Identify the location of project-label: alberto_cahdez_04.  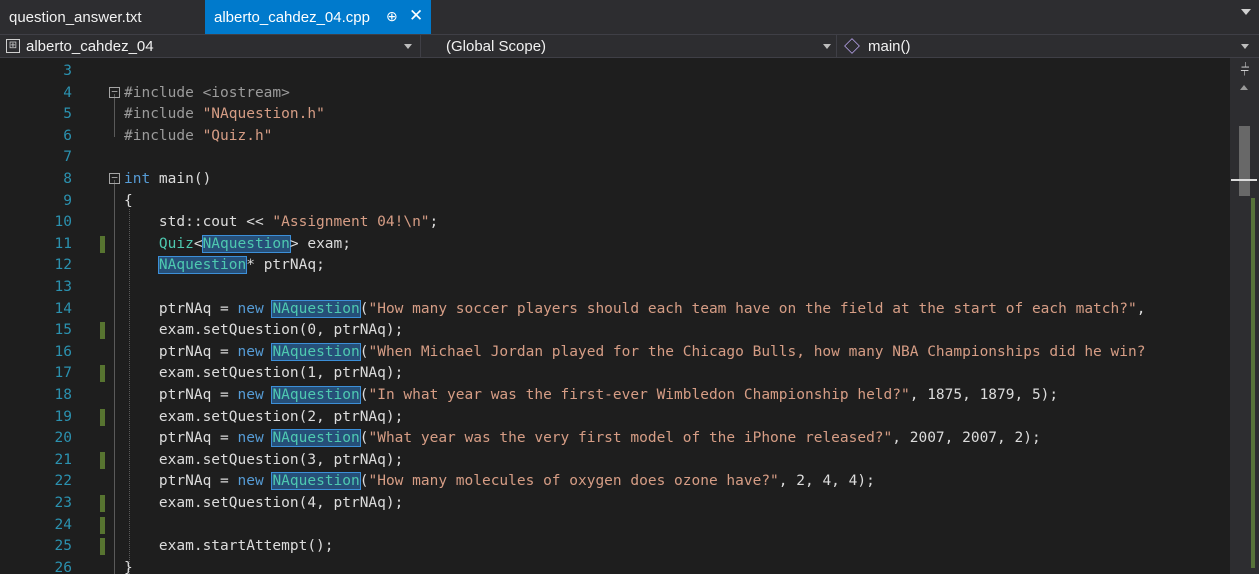
(90, 46).